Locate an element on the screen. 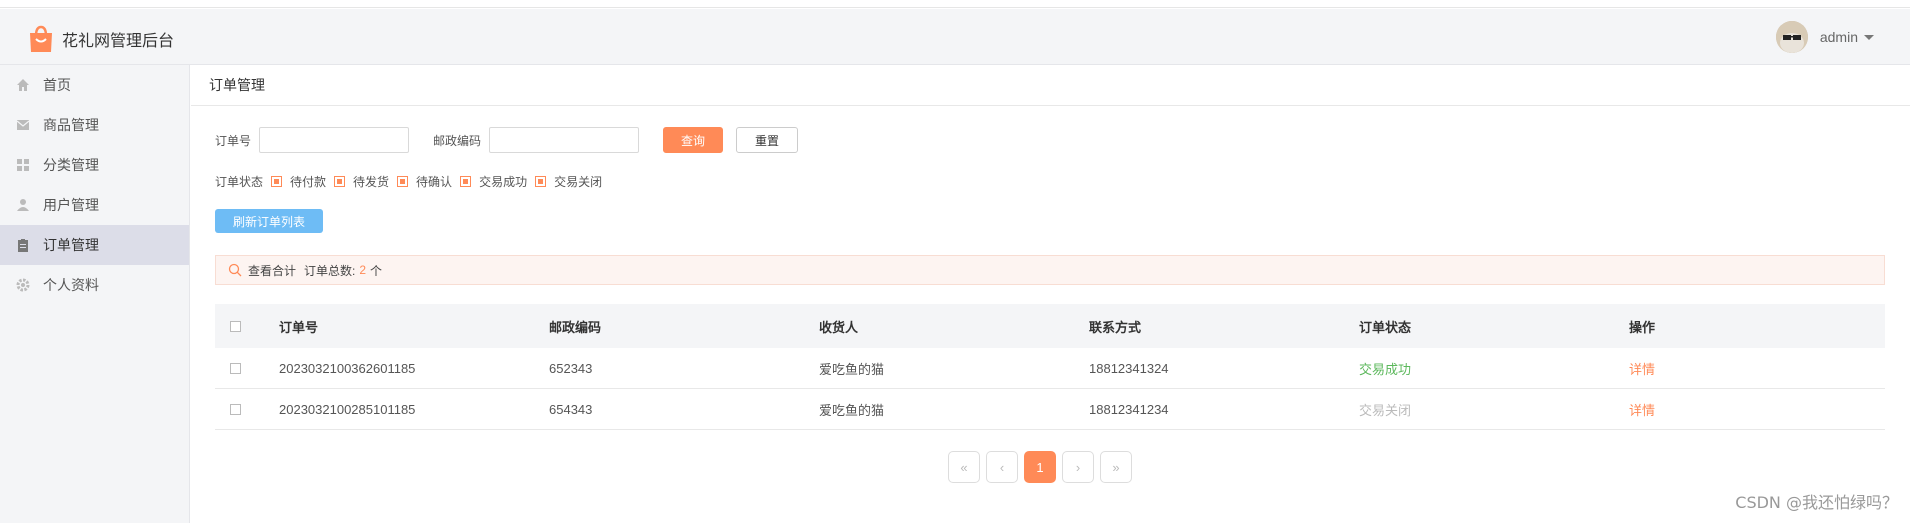 The width and height of the screenshot is (1910, 523). sidebar-item-label: 个人资料 is located at coordinates (71, 285).